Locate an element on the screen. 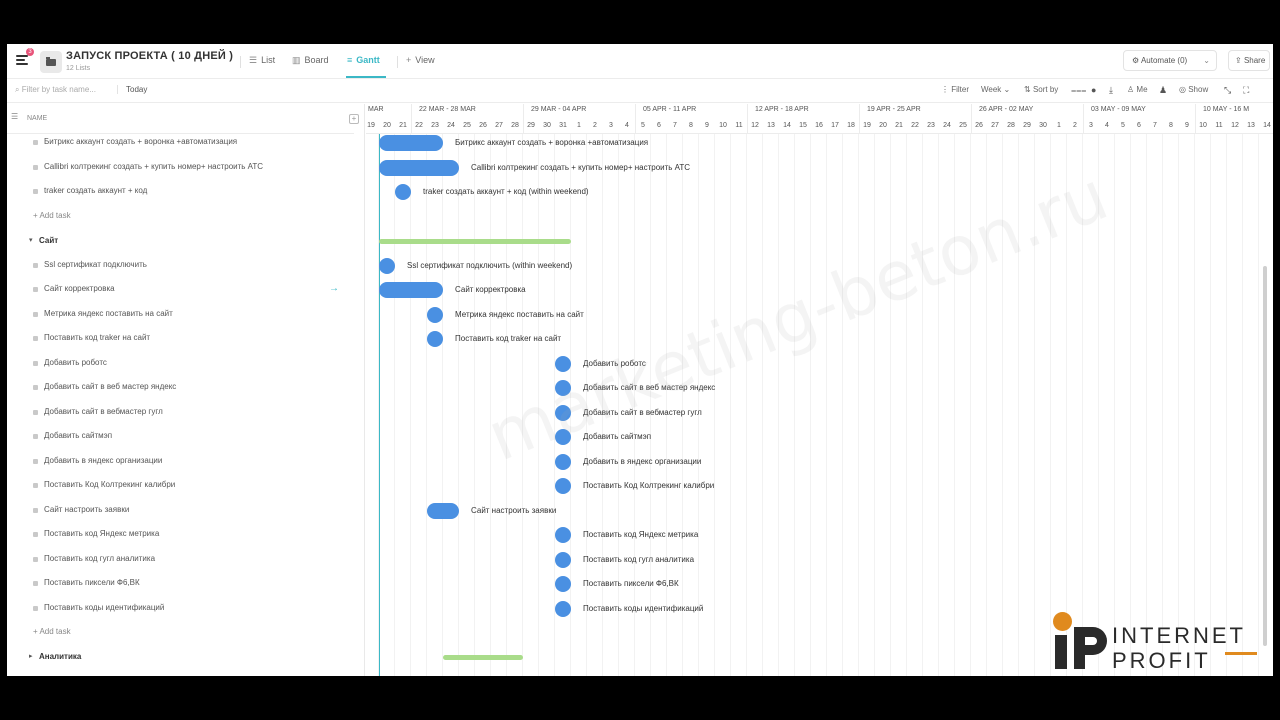 The image size is (1280, 720). day-label: 30 is located at coordinates (1043, 125).